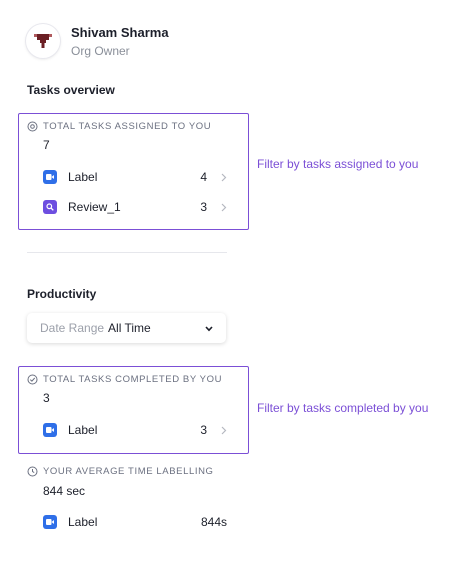 This screenshot has width=449, height=561. I want to click on tasks-overview-title: Tasks overview, so click(71, 90).